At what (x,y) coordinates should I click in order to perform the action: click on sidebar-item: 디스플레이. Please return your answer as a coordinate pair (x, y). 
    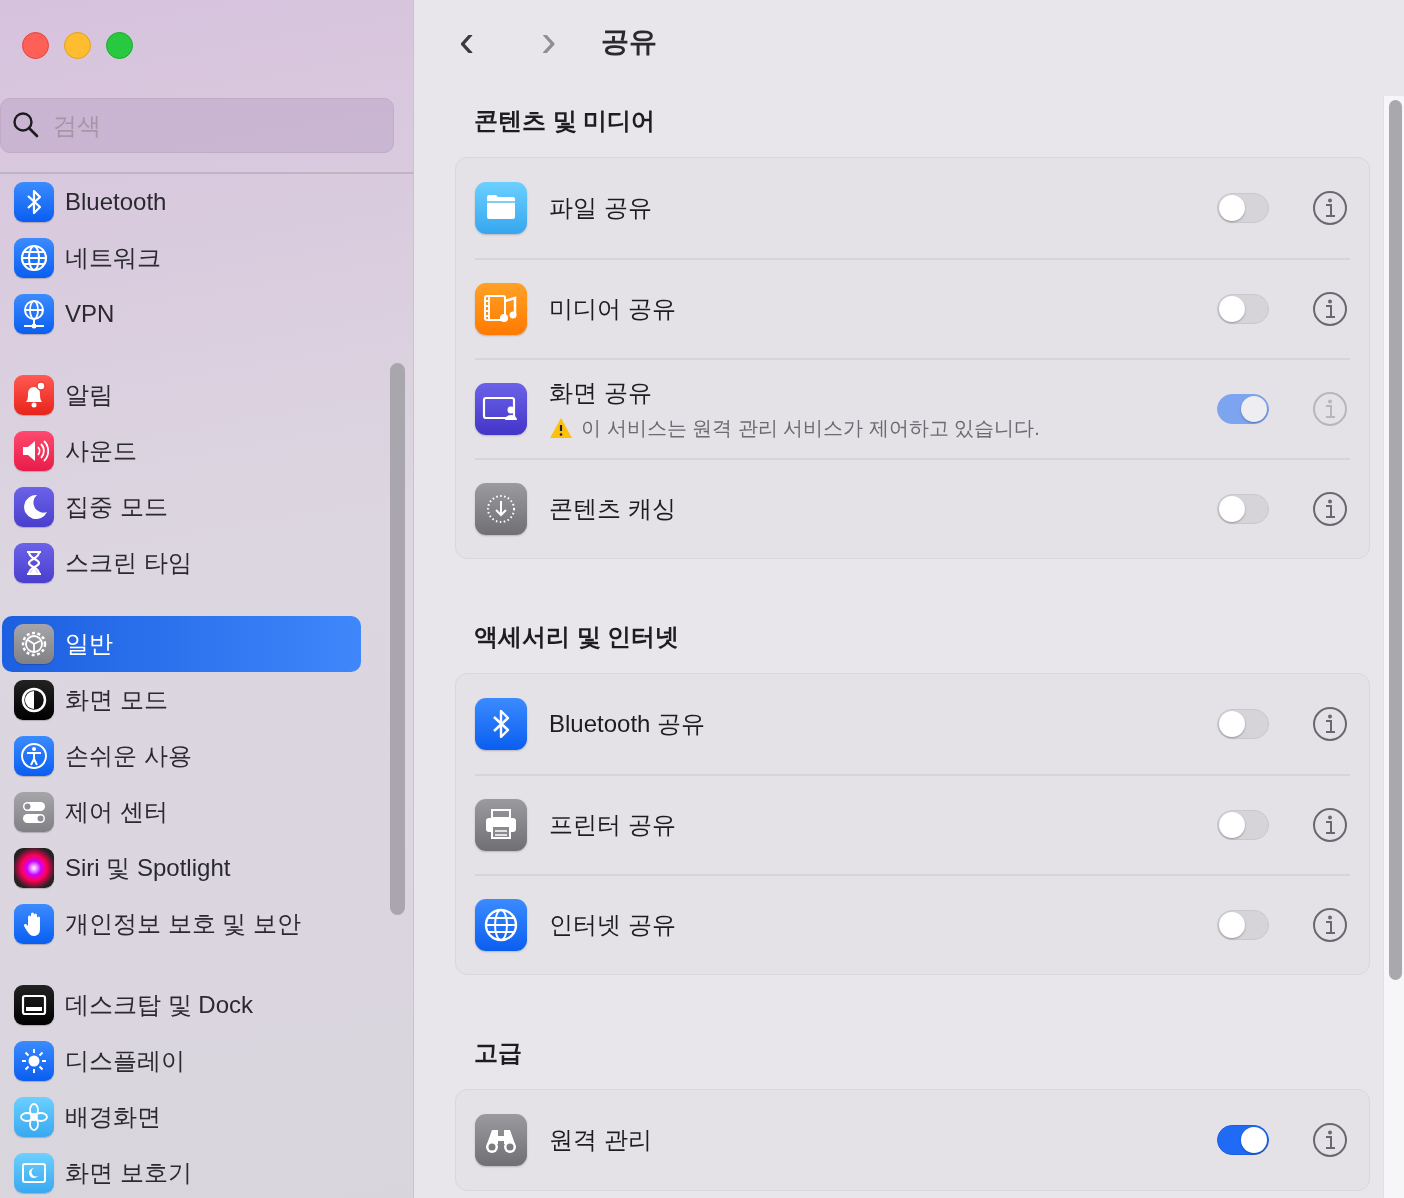
    Looking at the image, I should click on (181, 1061).